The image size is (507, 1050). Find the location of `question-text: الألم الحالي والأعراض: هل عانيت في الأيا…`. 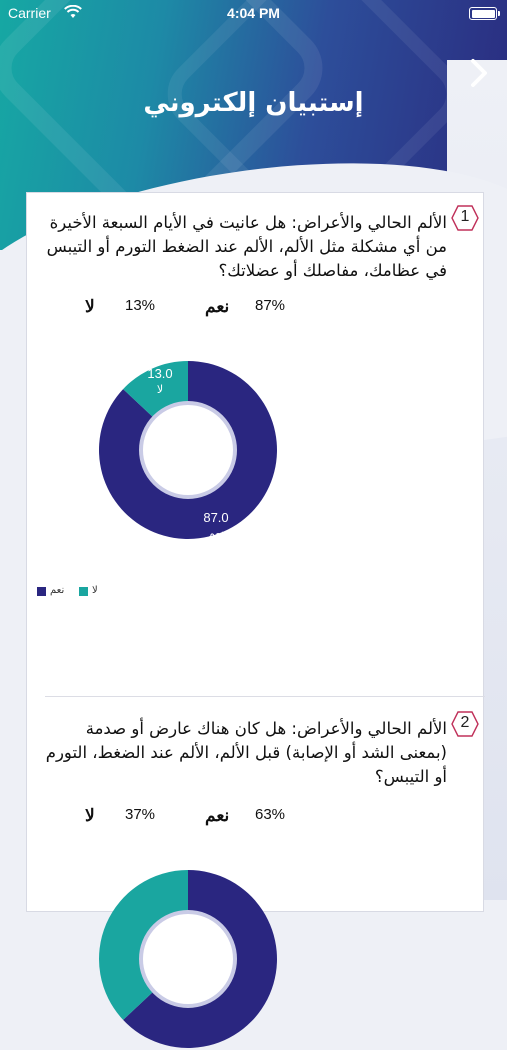

question-text: الألم الحالي والأعراض: هل عانيت في الأيا… is located at coordinates (246, 246).